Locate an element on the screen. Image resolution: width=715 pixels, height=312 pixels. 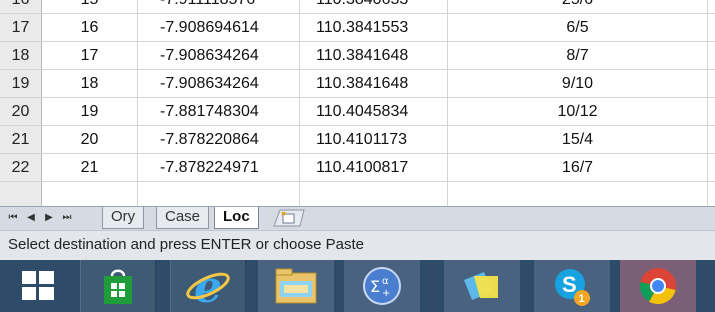
store-button is located at coordinates (118, 286).